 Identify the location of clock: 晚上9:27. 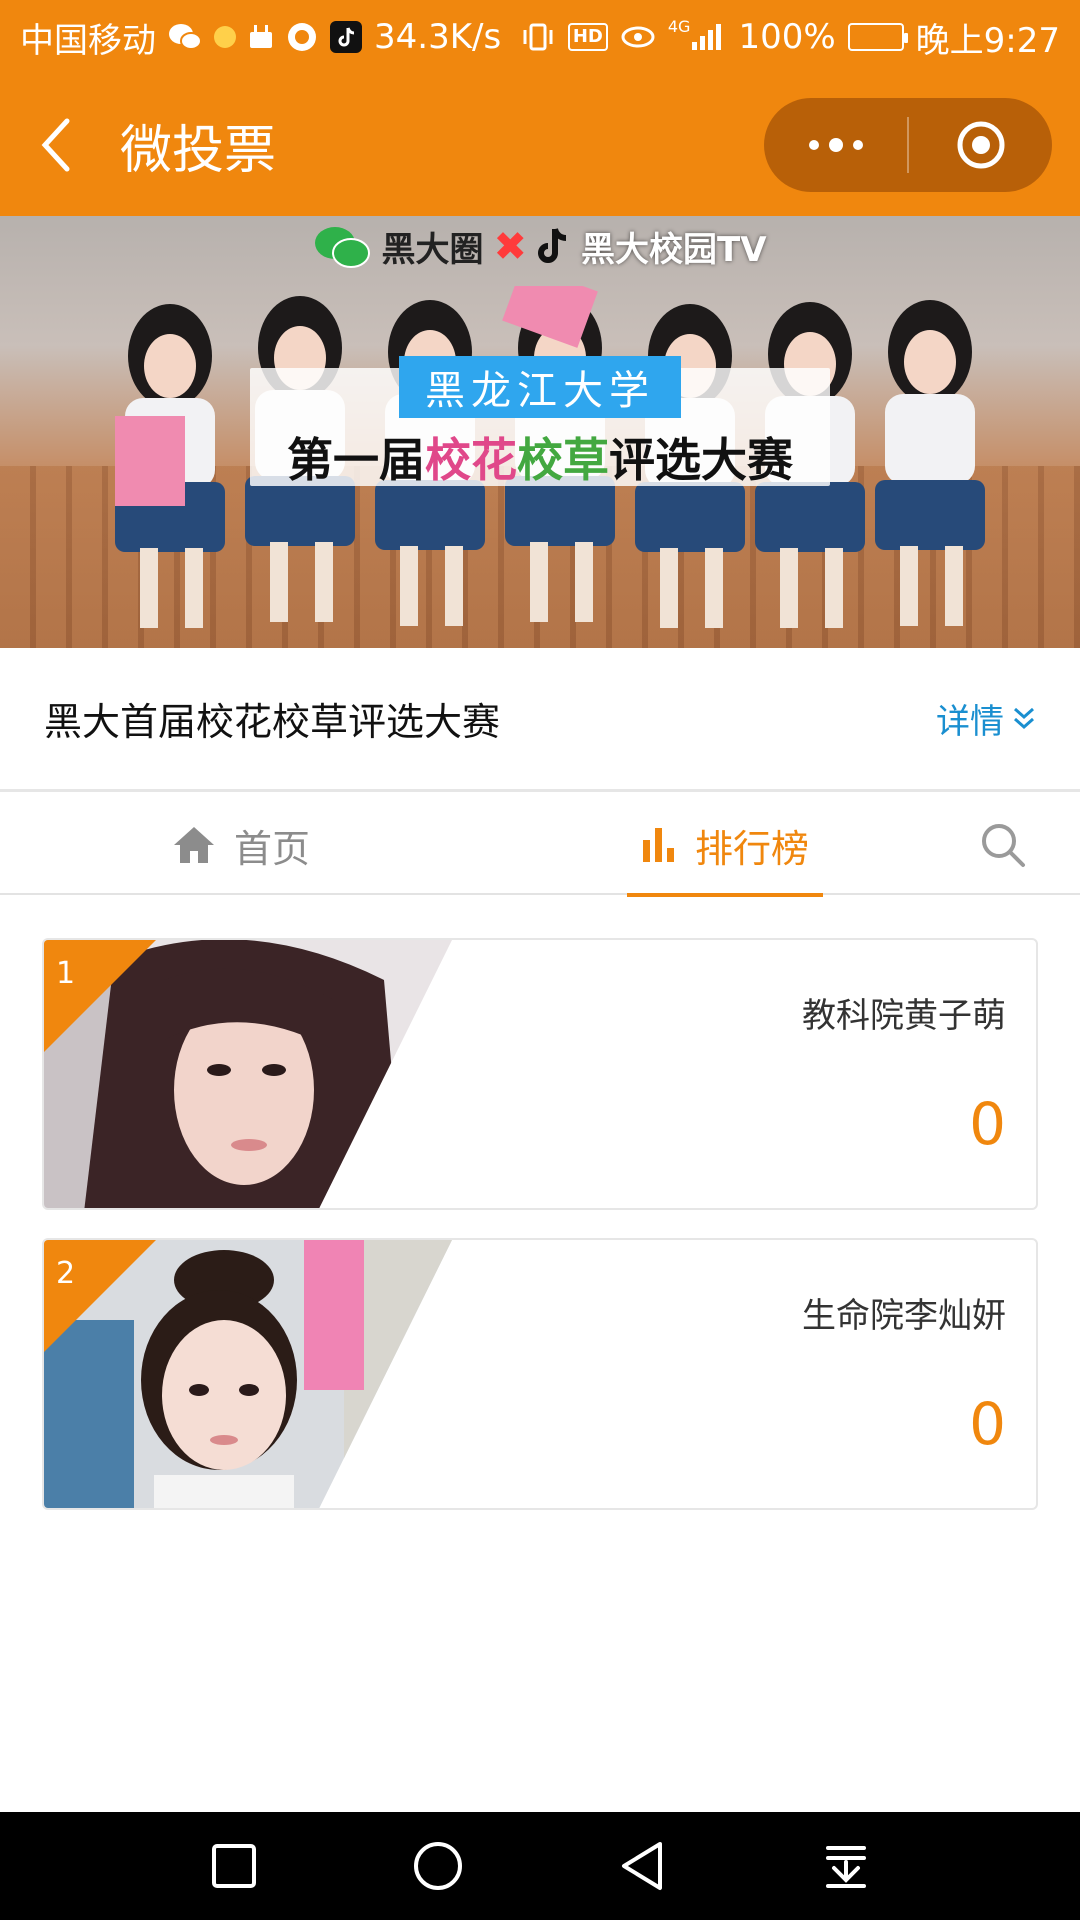
(987, 40).